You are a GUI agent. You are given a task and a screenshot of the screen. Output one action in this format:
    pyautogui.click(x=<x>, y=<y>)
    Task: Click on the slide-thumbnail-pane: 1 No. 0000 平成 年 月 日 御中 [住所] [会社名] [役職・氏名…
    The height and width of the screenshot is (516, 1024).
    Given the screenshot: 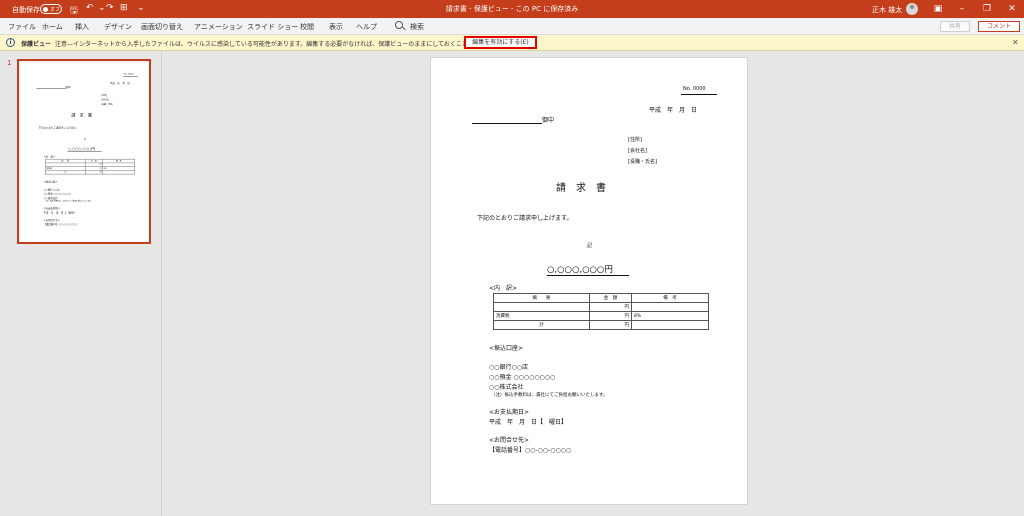 What is the action you would take?
    pyautogui.click(x=81, y=283)
    